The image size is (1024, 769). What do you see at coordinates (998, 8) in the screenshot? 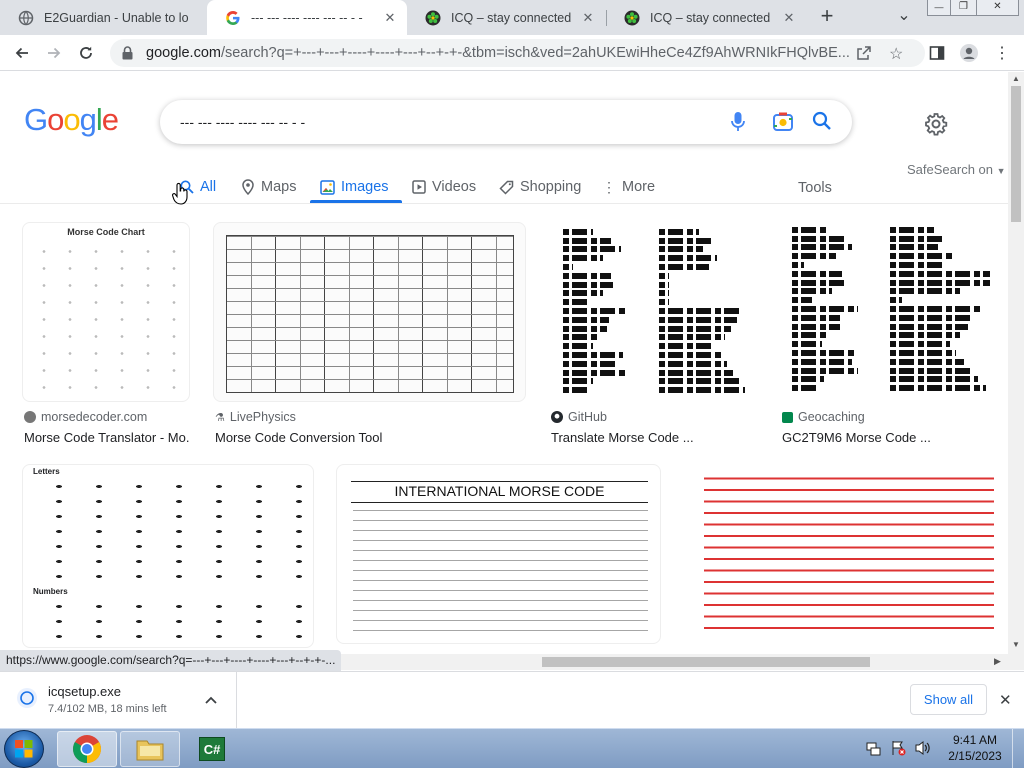
I see `window-close-button: ✕` at bounding box center [998, 8].